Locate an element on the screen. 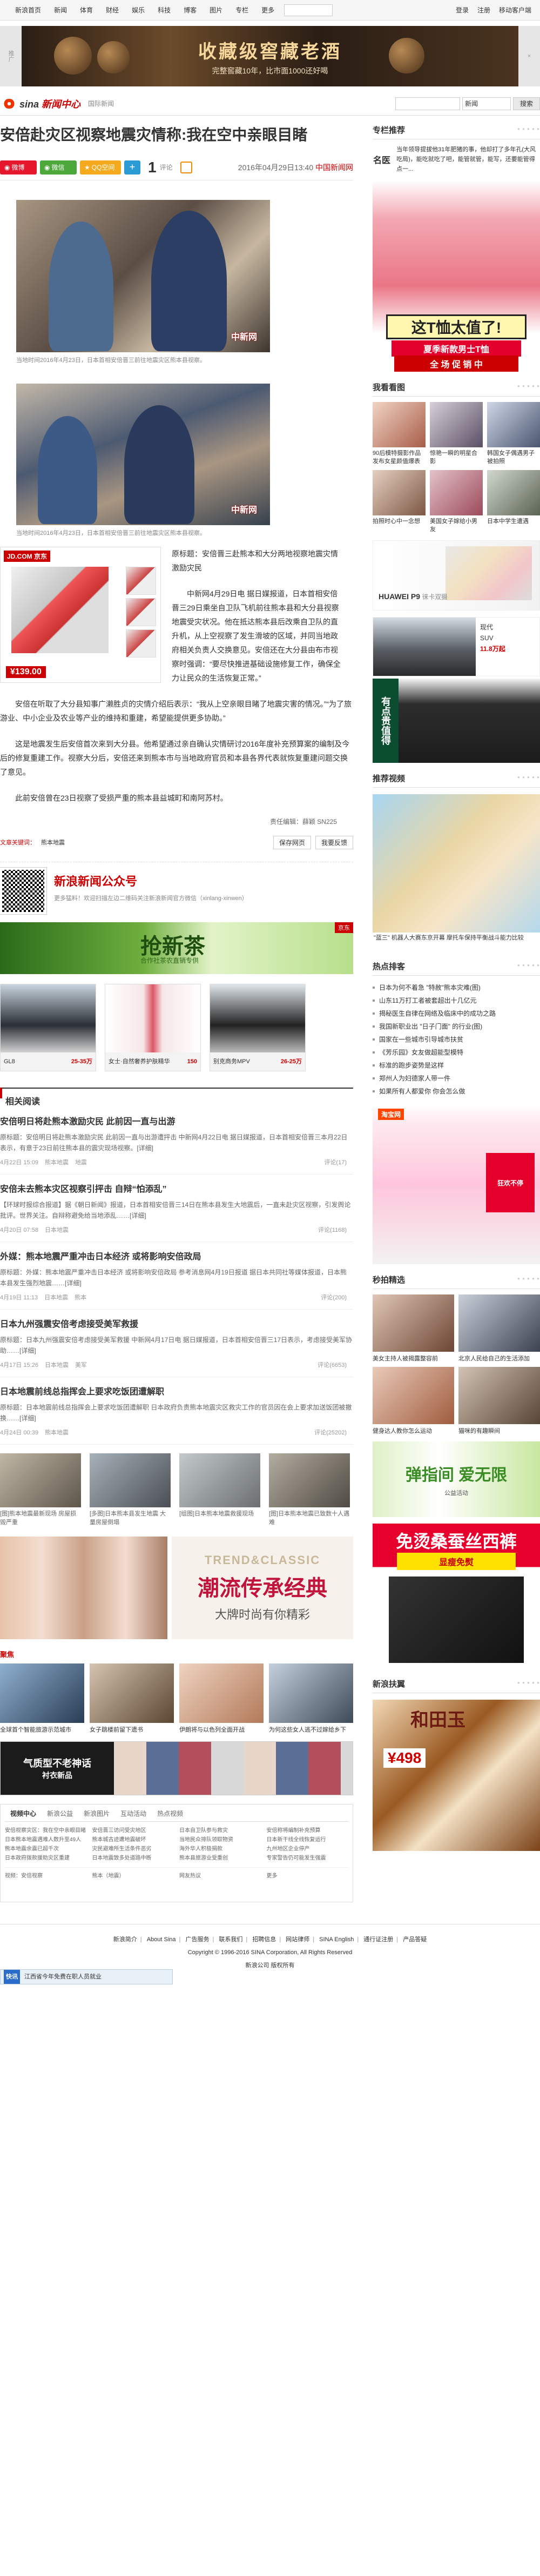  top-nav-item: 新闻 is located at coordinates (61, 11).